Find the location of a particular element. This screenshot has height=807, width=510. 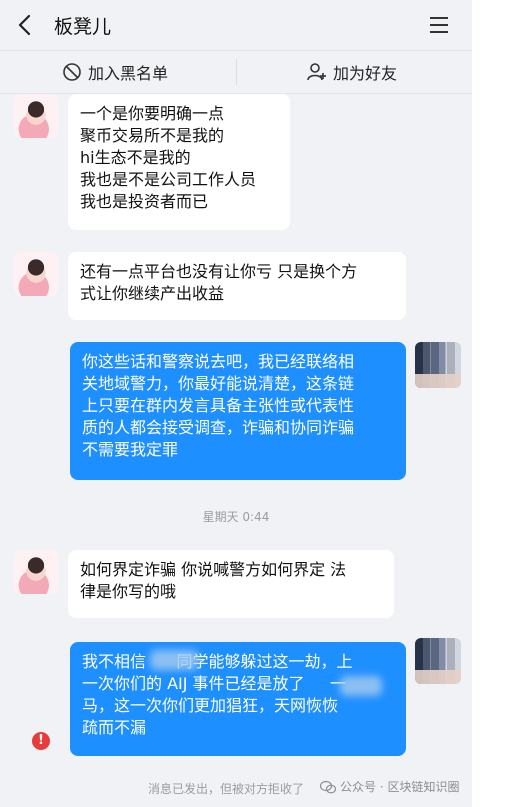

block-icon is located at coordinates (72, 72).